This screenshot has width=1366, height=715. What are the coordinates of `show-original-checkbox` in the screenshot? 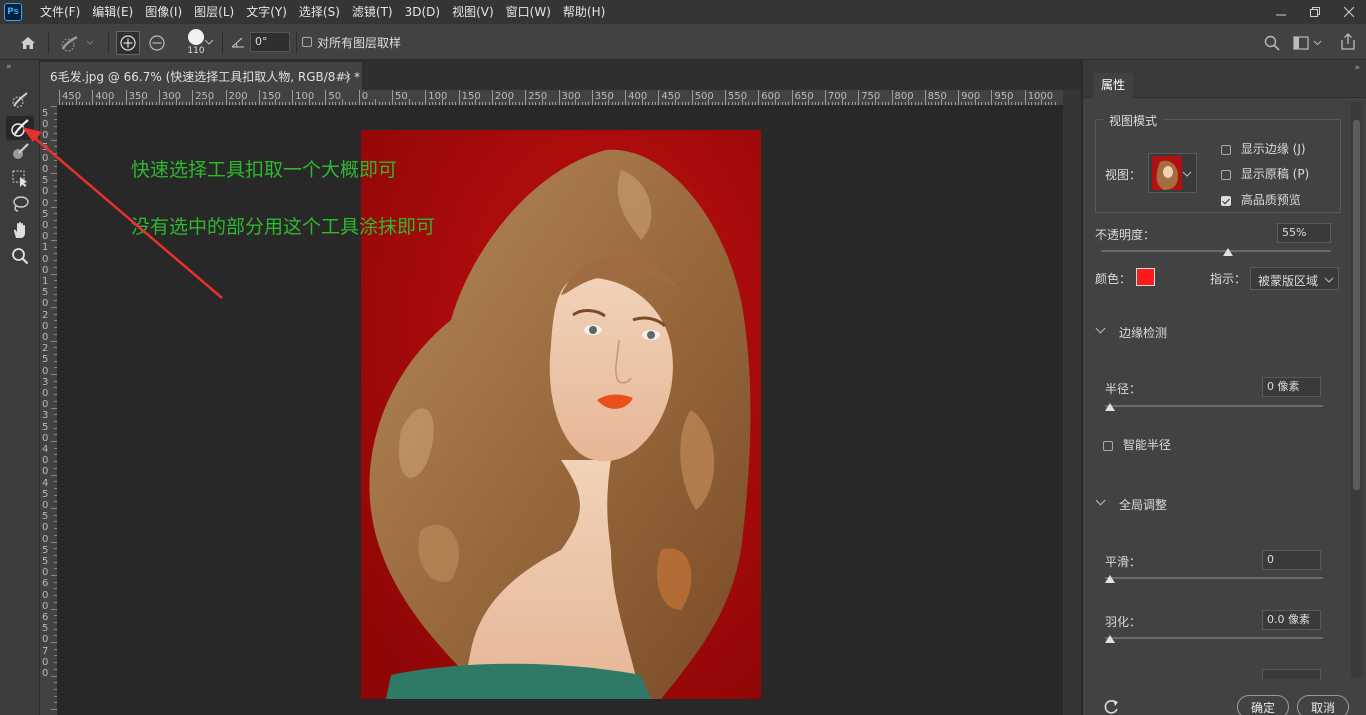 It's located at (1226, 174).